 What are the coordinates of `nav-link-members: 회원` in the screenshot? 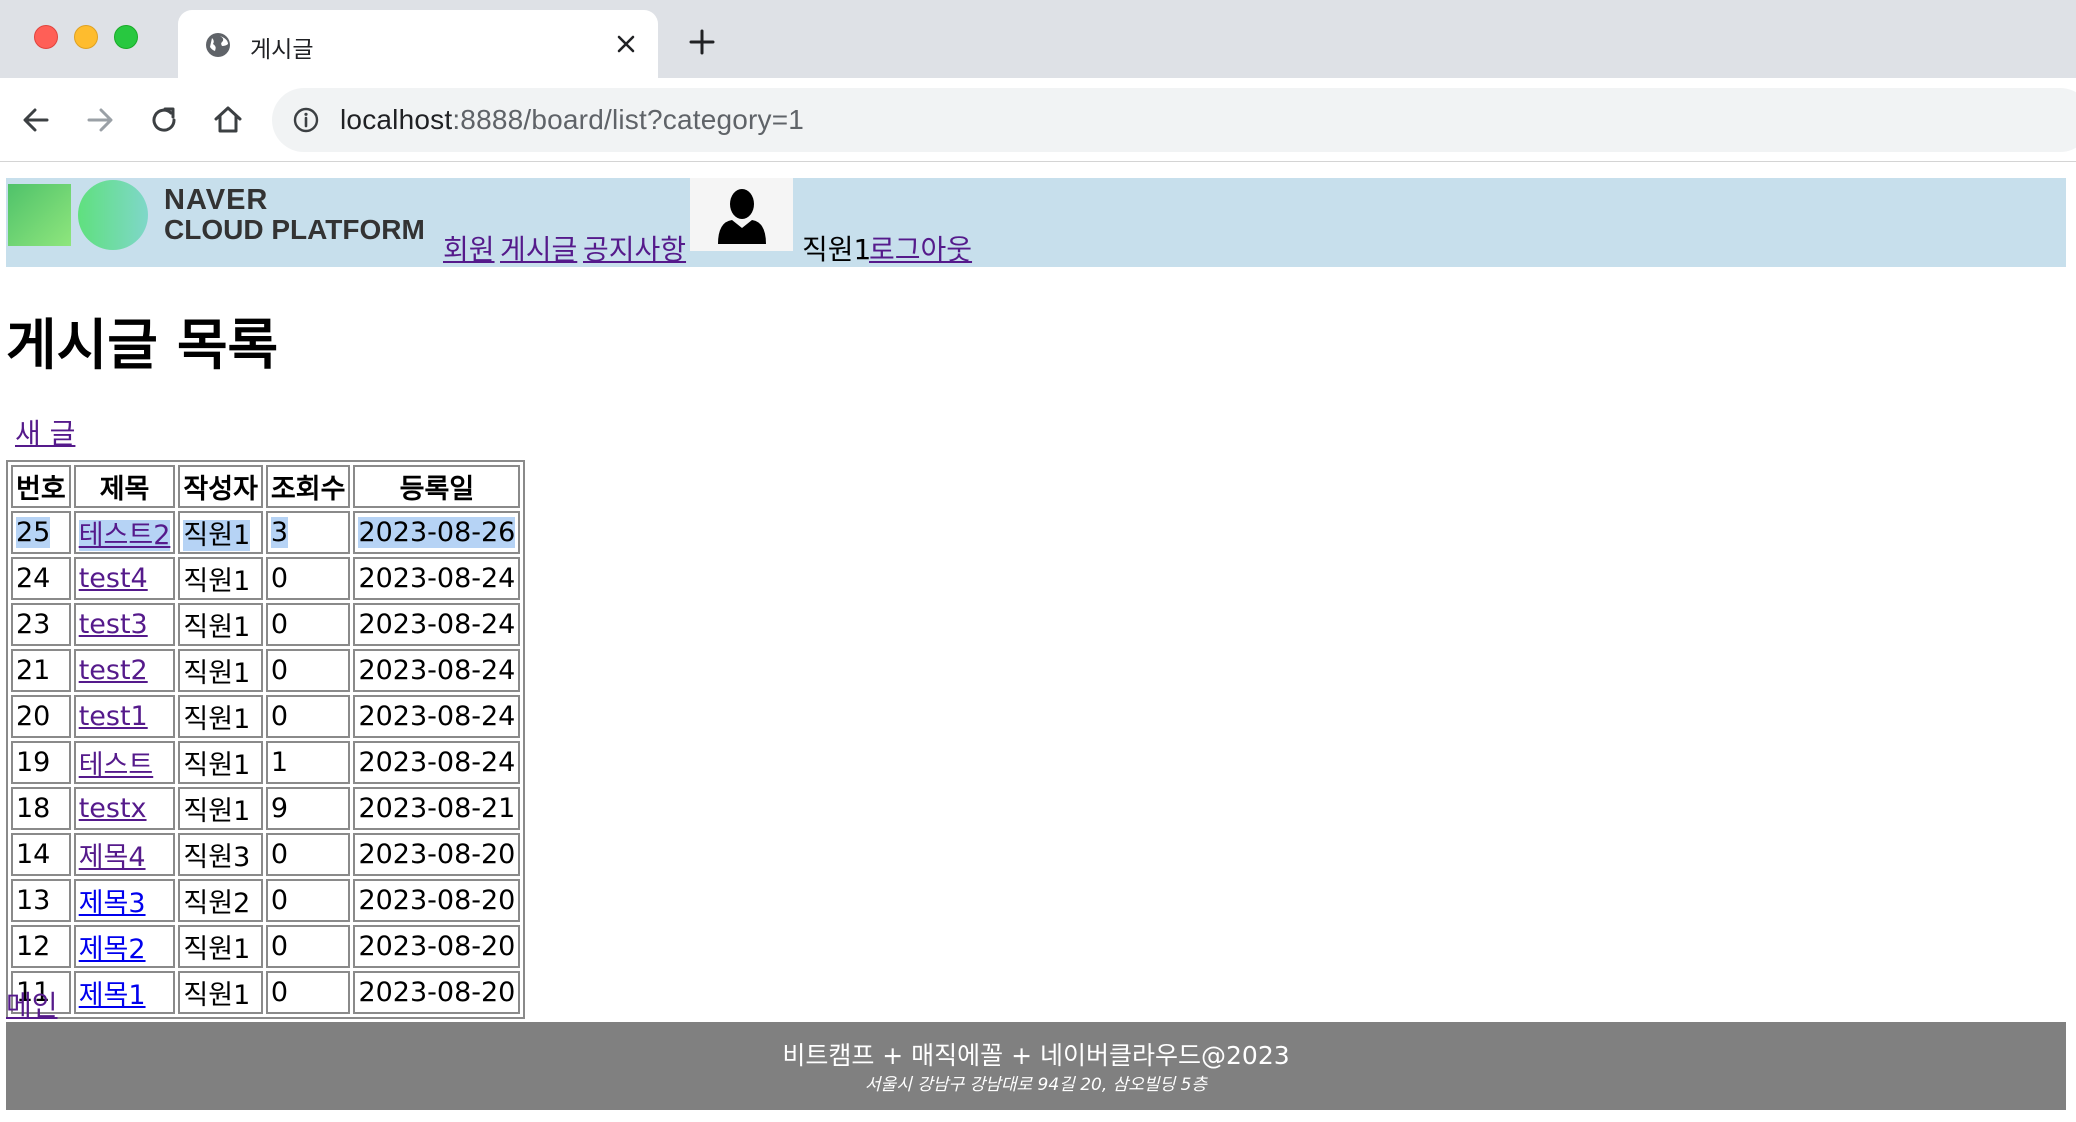 It's located at (469, 248).